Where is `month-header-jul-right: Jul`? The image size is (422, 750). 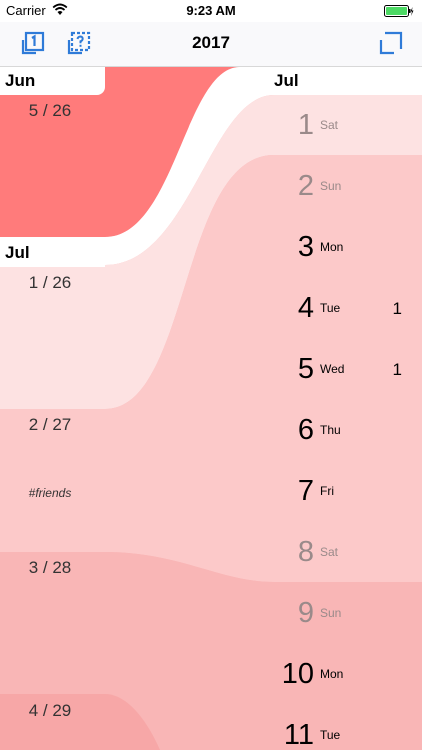 month-header-jul-right: Jul is located at coordinates (286, 80).